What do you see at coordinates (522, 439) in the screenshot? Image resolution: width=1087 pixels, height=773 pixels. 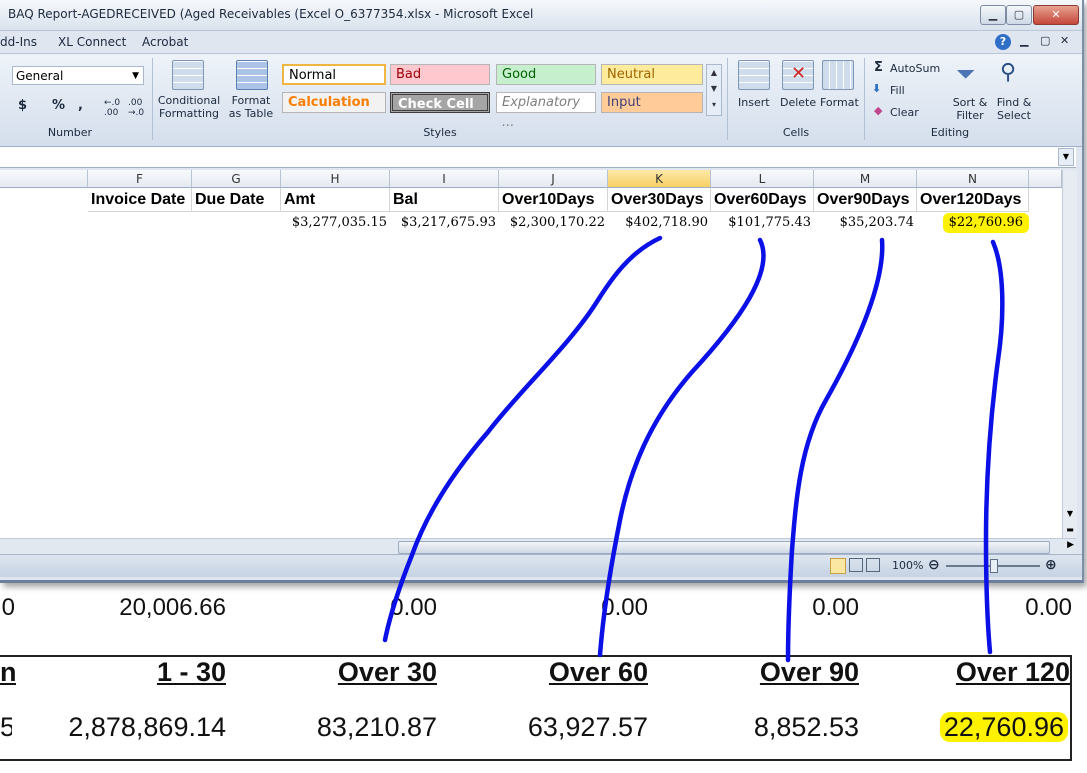 I see `ink-stroke-over30` at bounding box center [522, 439].